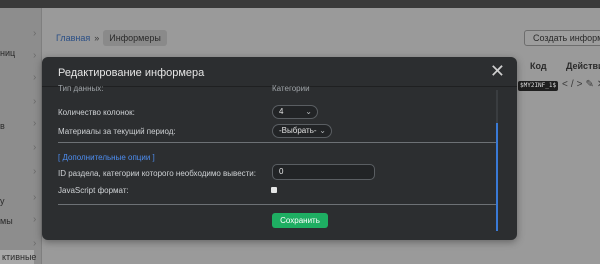  Describe the element at coordinates (583, 66) in the screenshot. I see `table-header-actions: Действия` at that location.